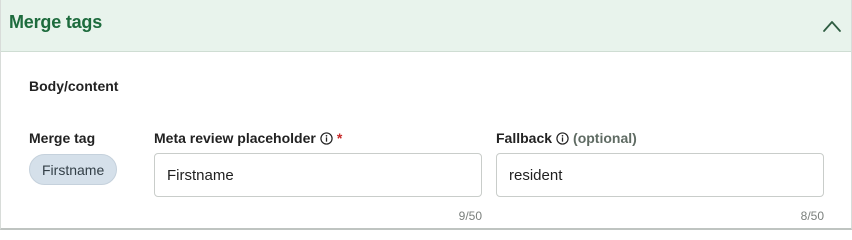 The image size is (852, 240). What do you see at coordinates (73, 169) in the screenshot?
I see `merge-tag-chip: Firstname` at bounding box center [73, 169].